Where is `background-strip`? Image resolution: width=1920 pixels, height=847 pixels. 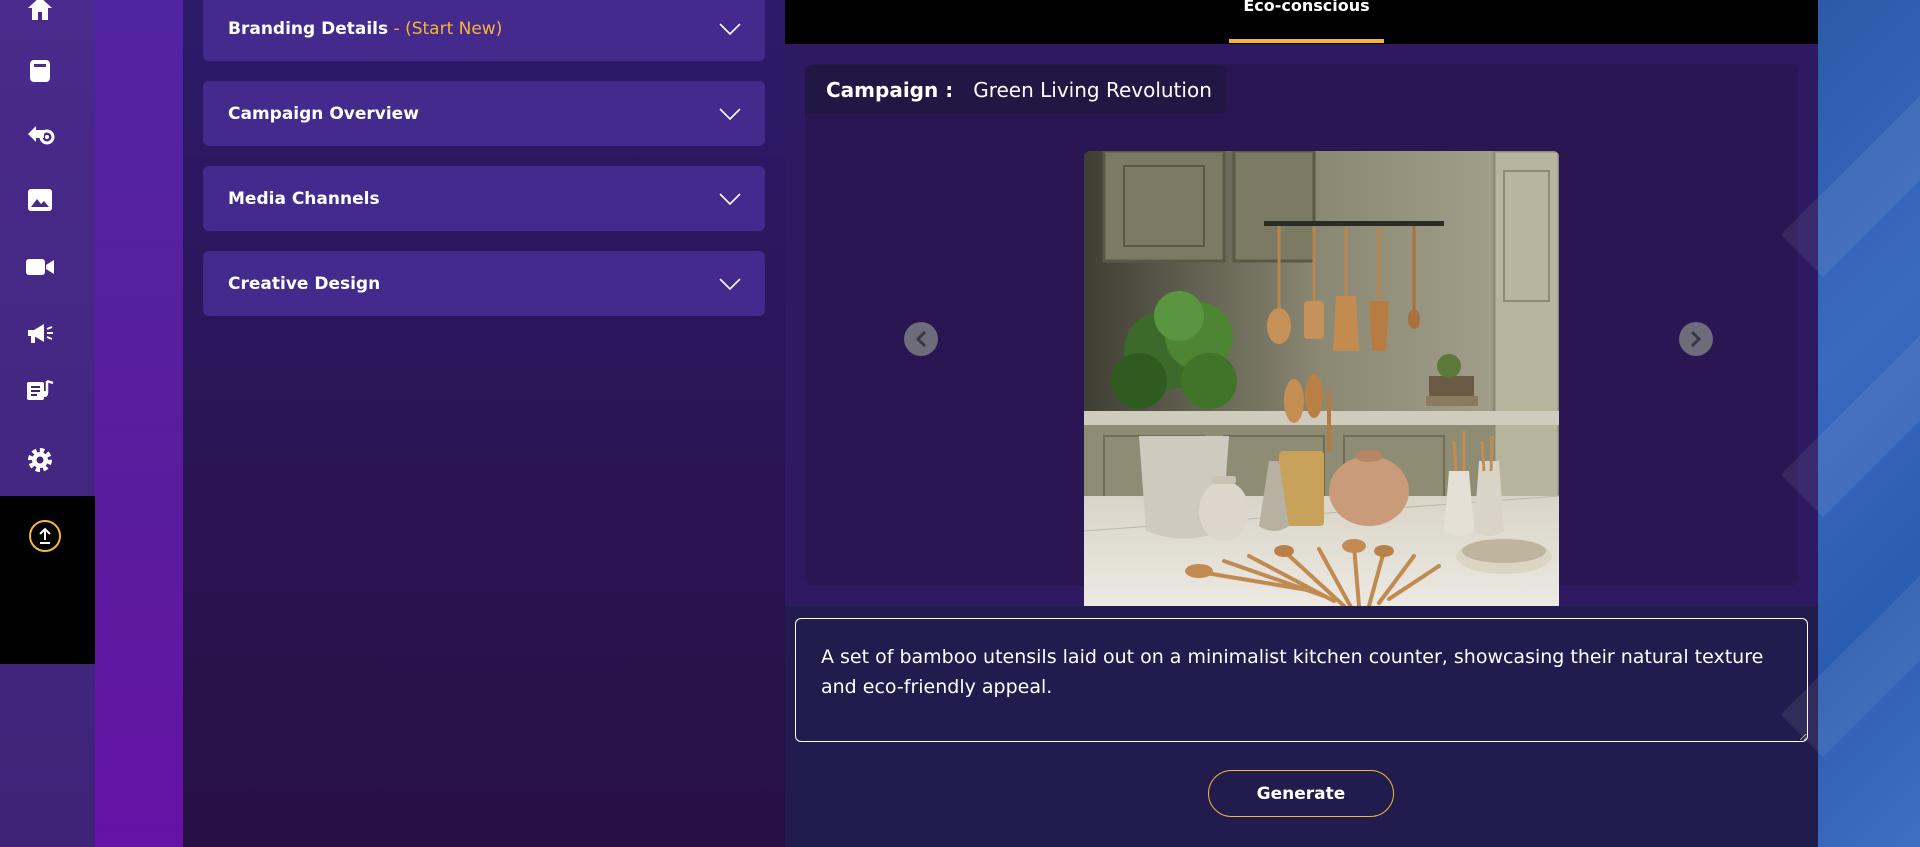
background-strip is located at coordinates (139, 423).